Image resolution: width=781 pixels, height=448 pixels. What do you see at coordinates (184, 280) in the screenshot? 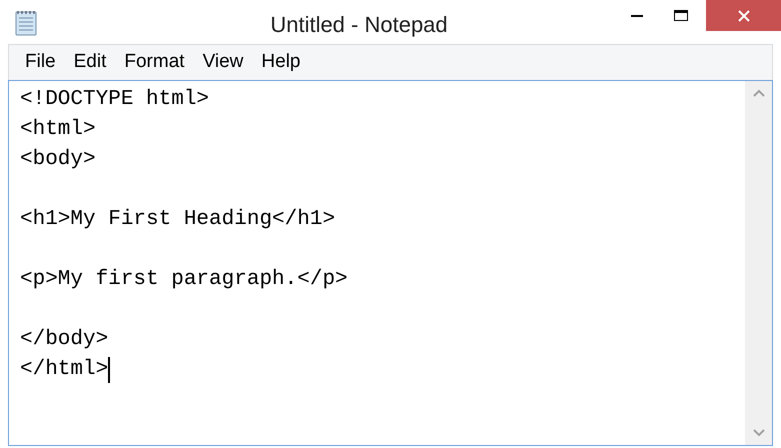
I see `code-line: <p>My first paragraph.</p>` at bounding box center [184, 280].